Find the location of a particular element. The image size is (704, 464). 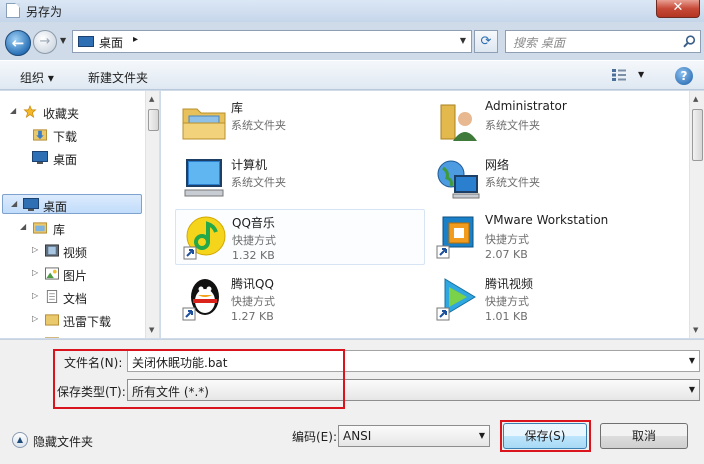

nav-item-label: 桌面 is located at coordinates (65, 160).